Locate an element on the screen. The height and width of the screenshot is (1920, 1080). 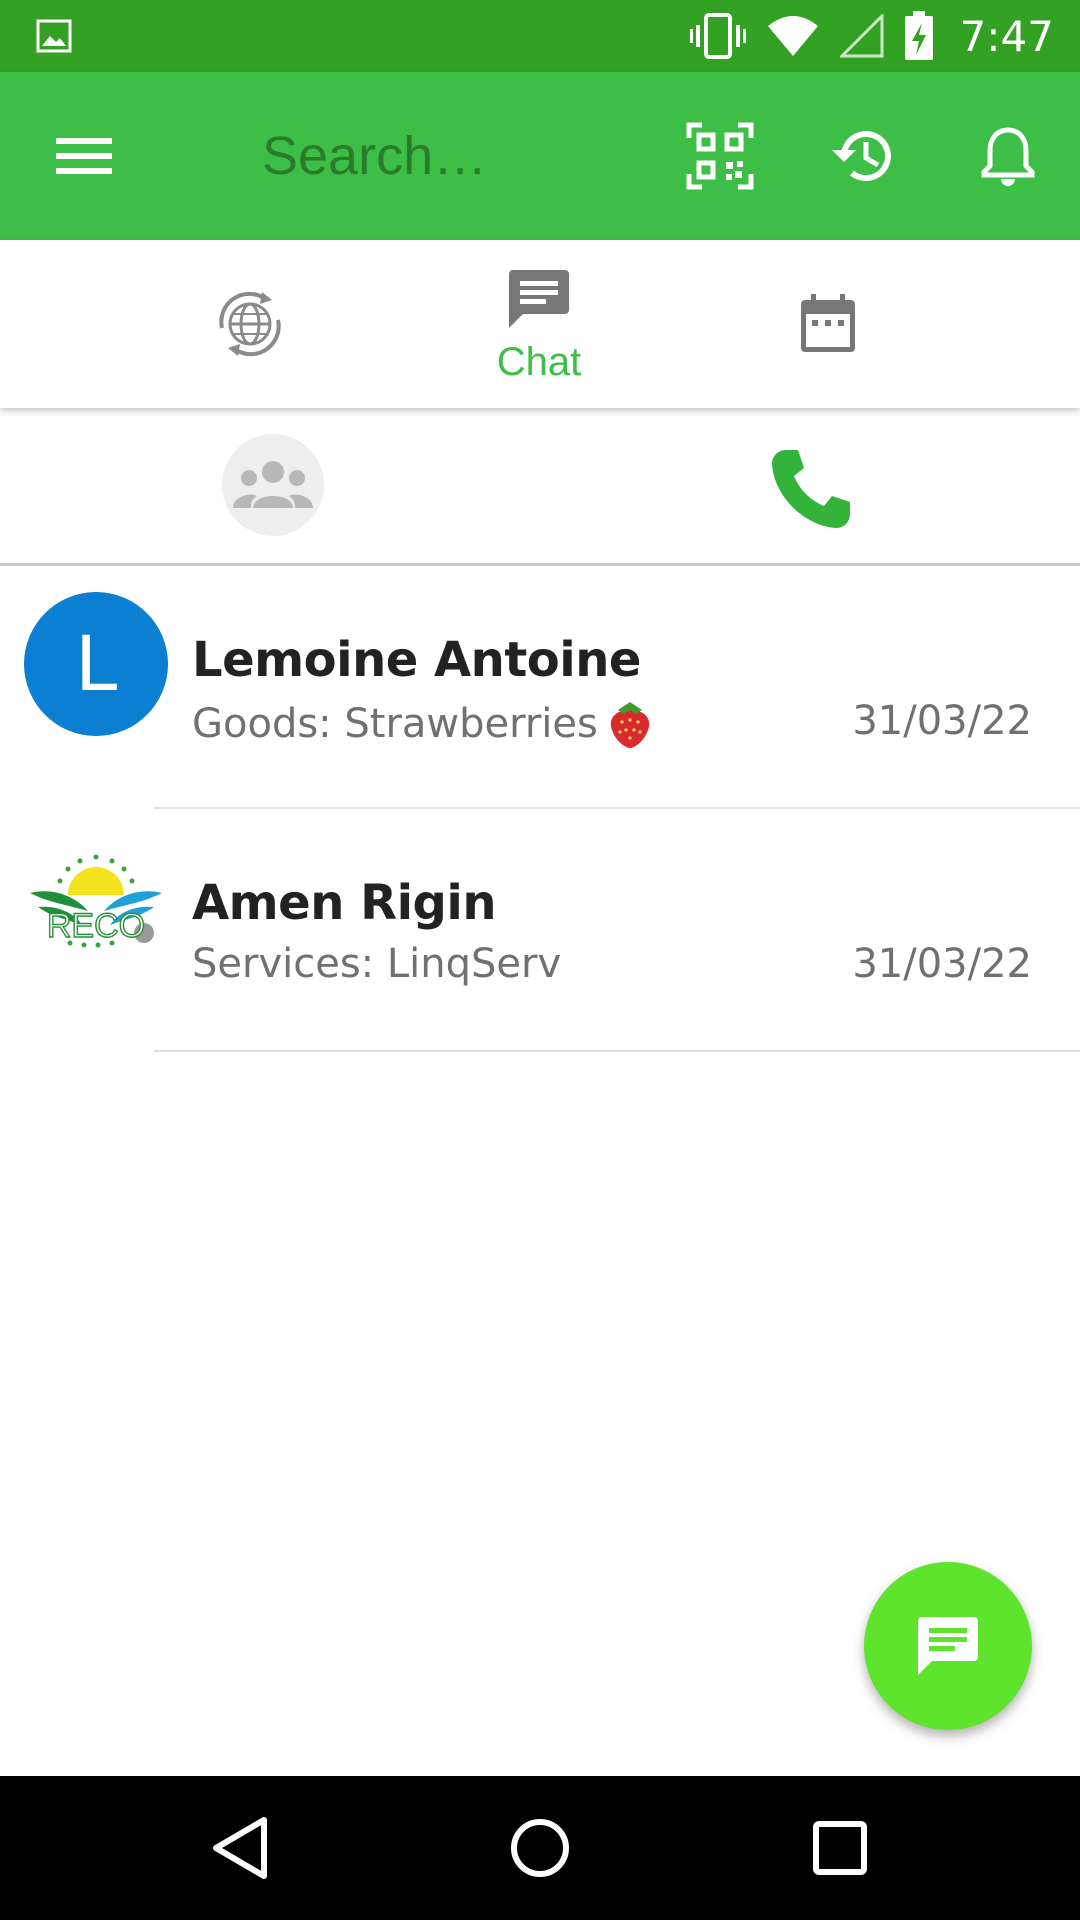
tab-chat-label: Chat is located at coordinates (539, 362).